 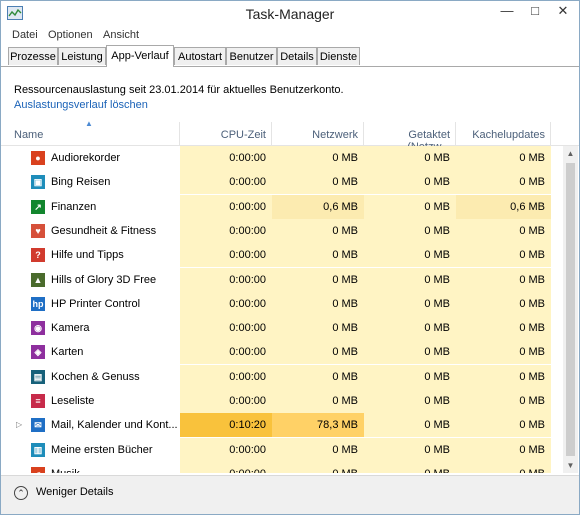 What do you see at coordinates (38, 376) in the screenshot?
I see `cooking-icon: ▤` at bounding box center [38, 376].